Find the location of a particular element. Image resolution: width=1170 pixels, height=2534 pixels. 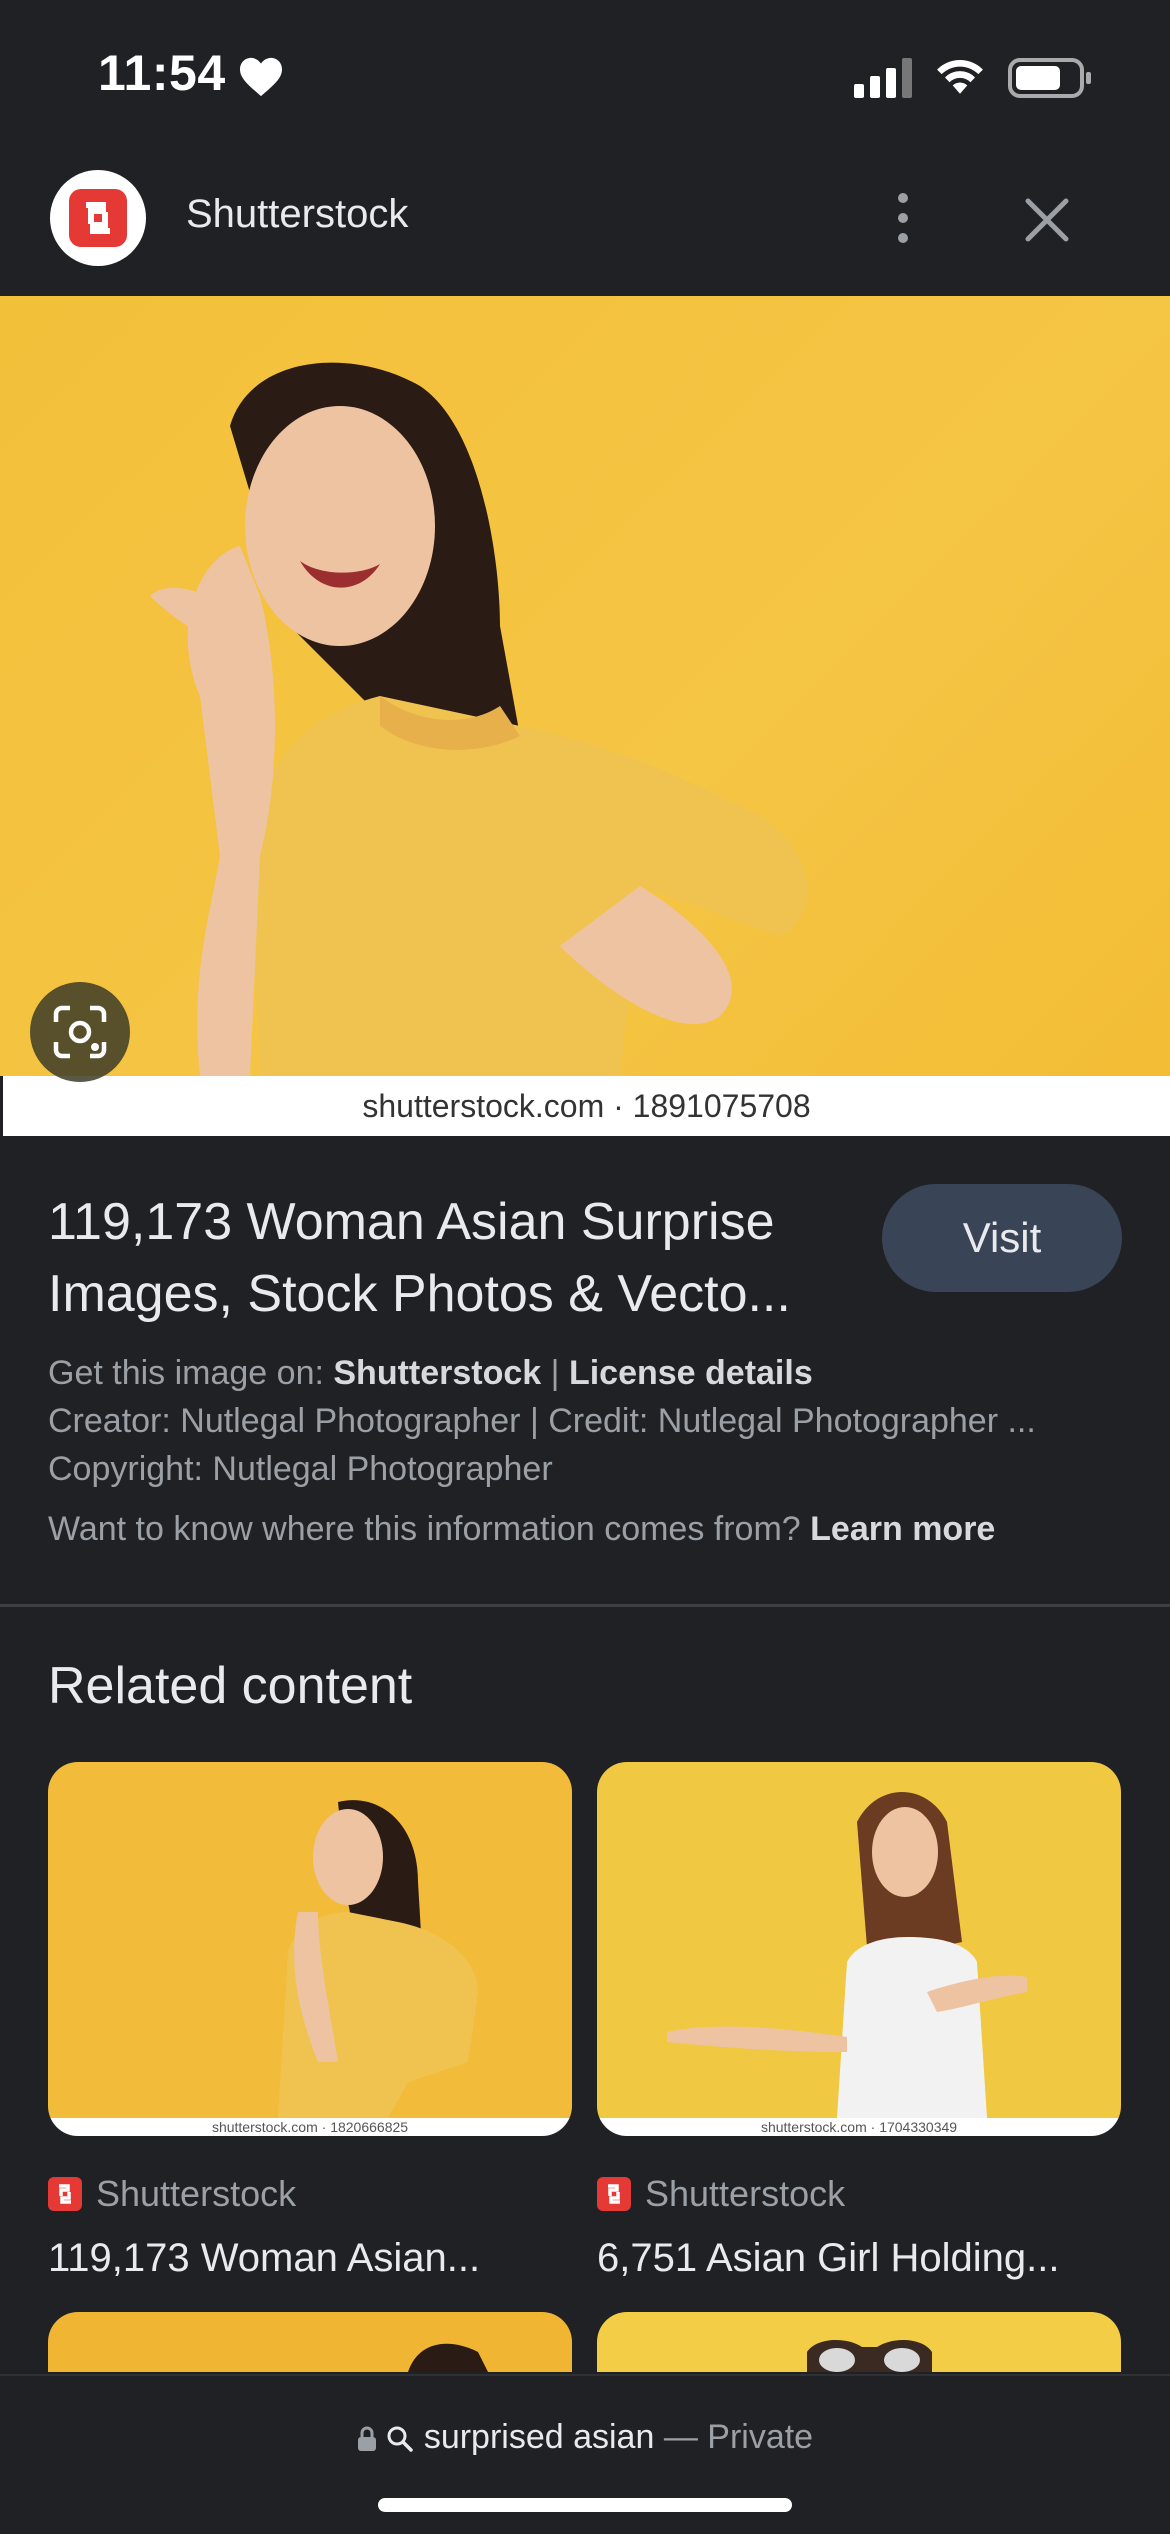

section-divider is located at coordinates (585, 1605).